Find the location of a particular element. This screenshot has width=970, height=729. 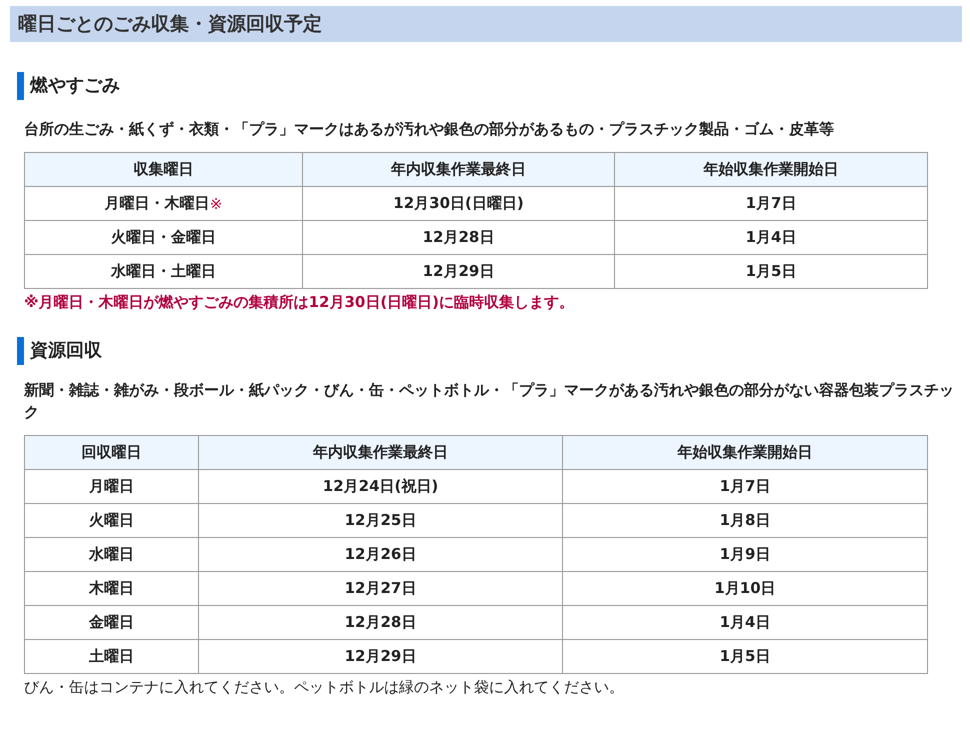

column-header: 収集曜日 is located at coordinates (164, 170).